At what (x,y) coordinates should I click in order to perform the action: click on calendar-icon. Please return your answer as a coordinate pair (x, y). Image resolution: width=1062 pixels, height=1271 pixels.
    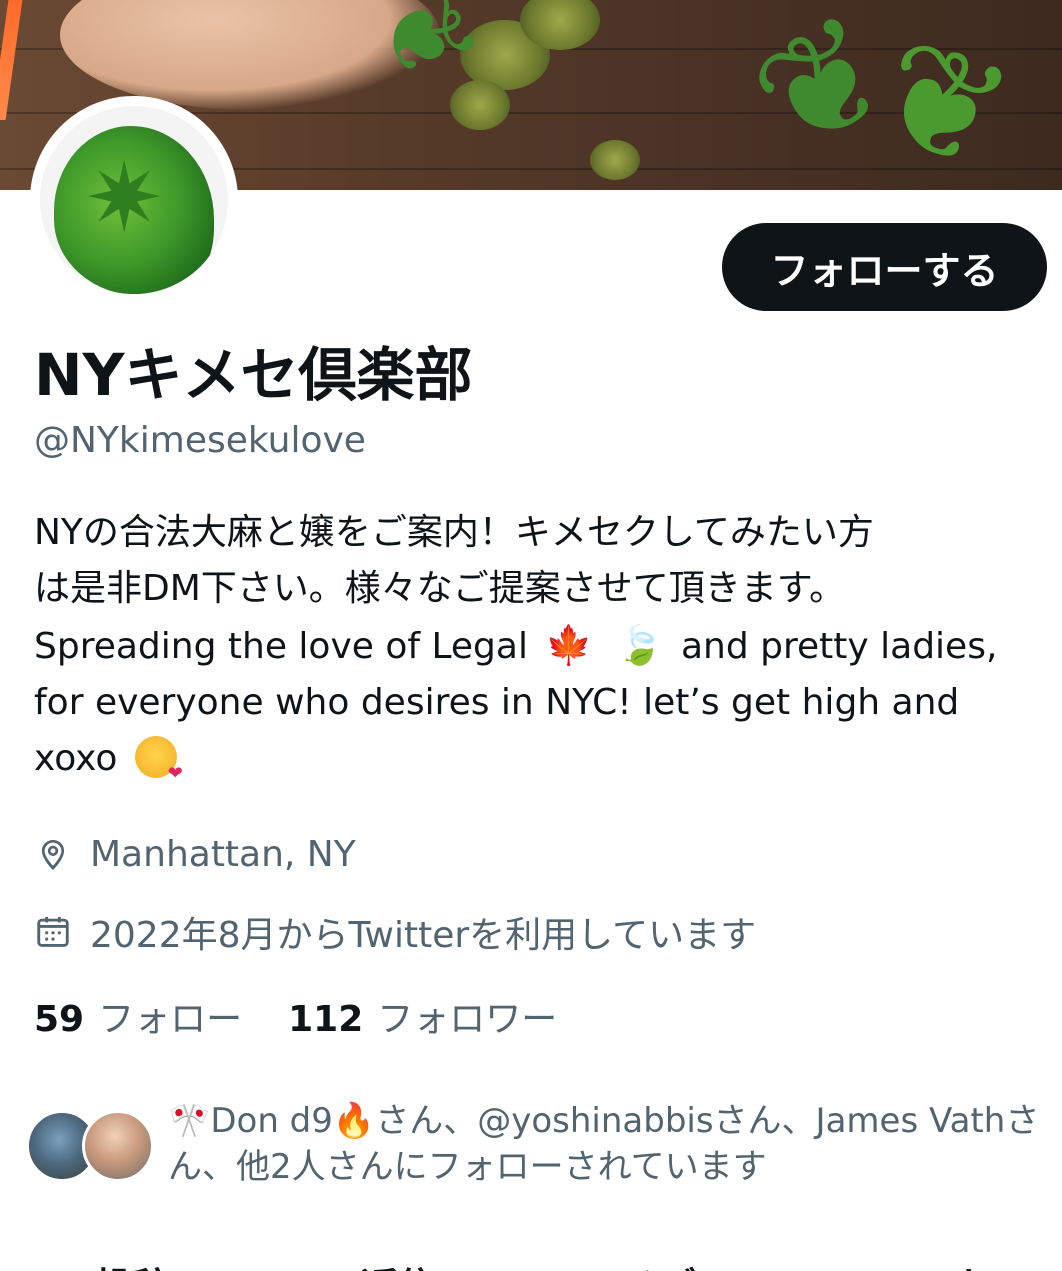
    Looking at the image, I should click on (53, 931).